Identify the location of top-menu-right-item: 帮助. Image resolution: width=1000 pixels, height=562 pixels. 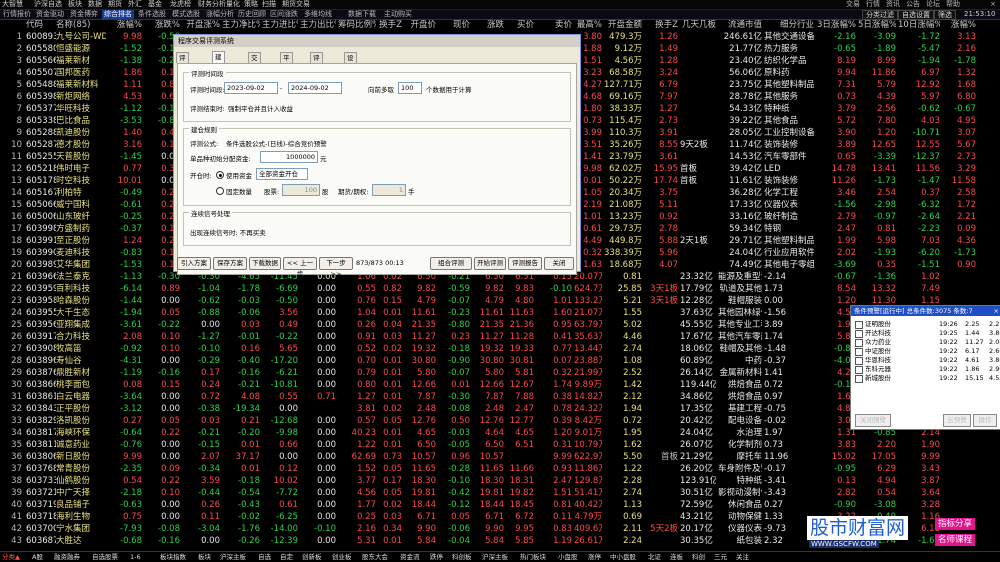
(953, 4).